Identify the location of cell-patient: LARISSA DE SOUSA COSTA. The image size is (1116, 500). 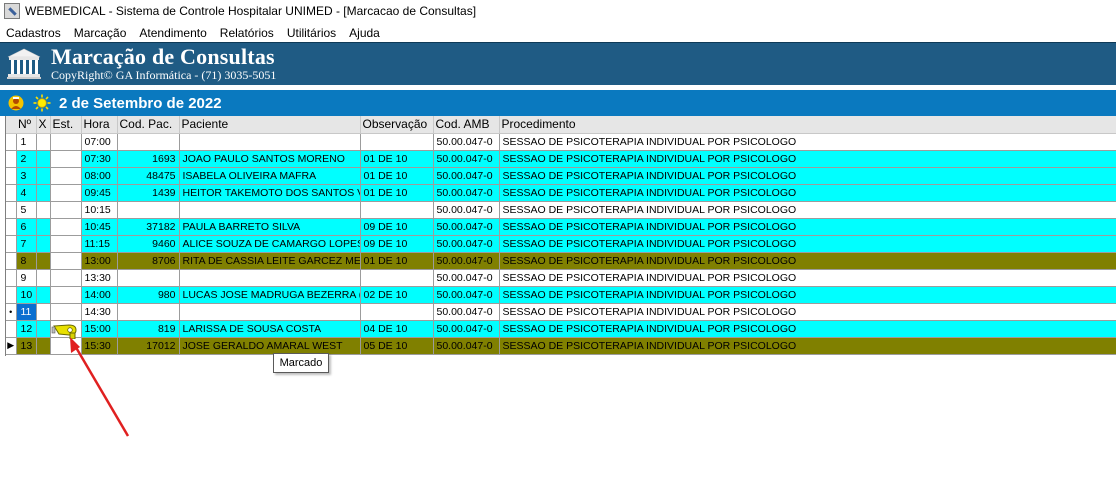
(270, 329).